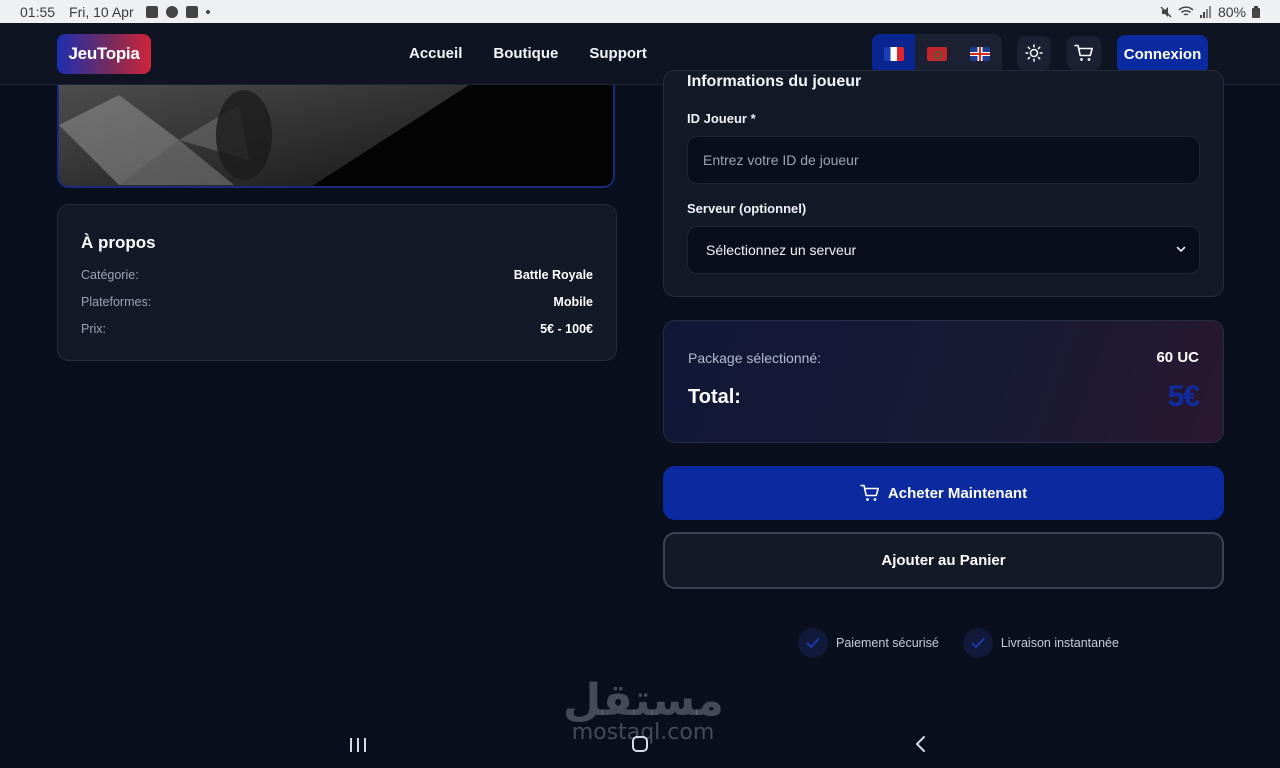 Image resolution: width=1280 pixels, height=768 pixels. I want to click on nav-link-accueil: Accueil, so click(435, 53).